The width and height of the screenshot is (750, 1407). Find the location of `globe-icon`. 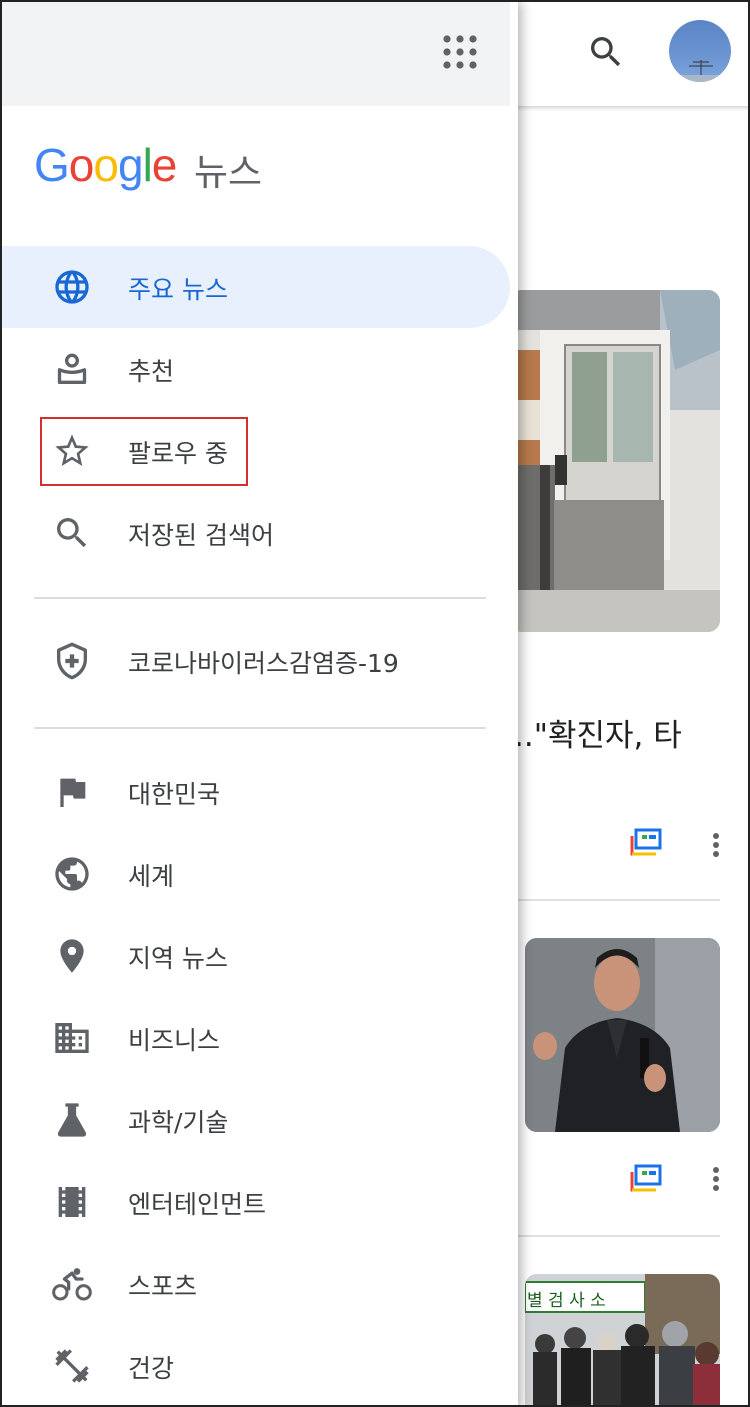

globe-icon is located at coordinates (72, 287).